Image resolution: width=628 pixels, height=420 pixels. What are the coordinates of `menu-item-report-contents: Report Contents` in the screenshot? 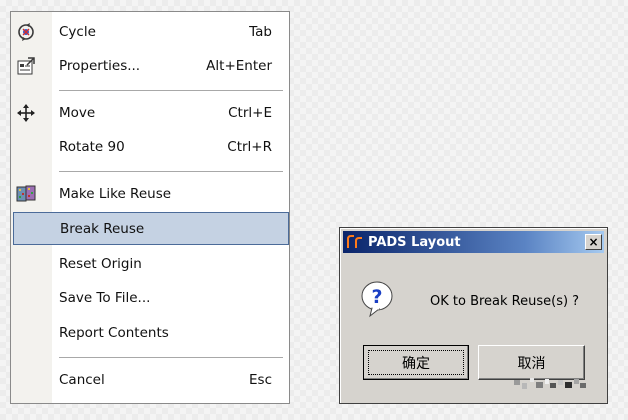 It's located at (150, 332).